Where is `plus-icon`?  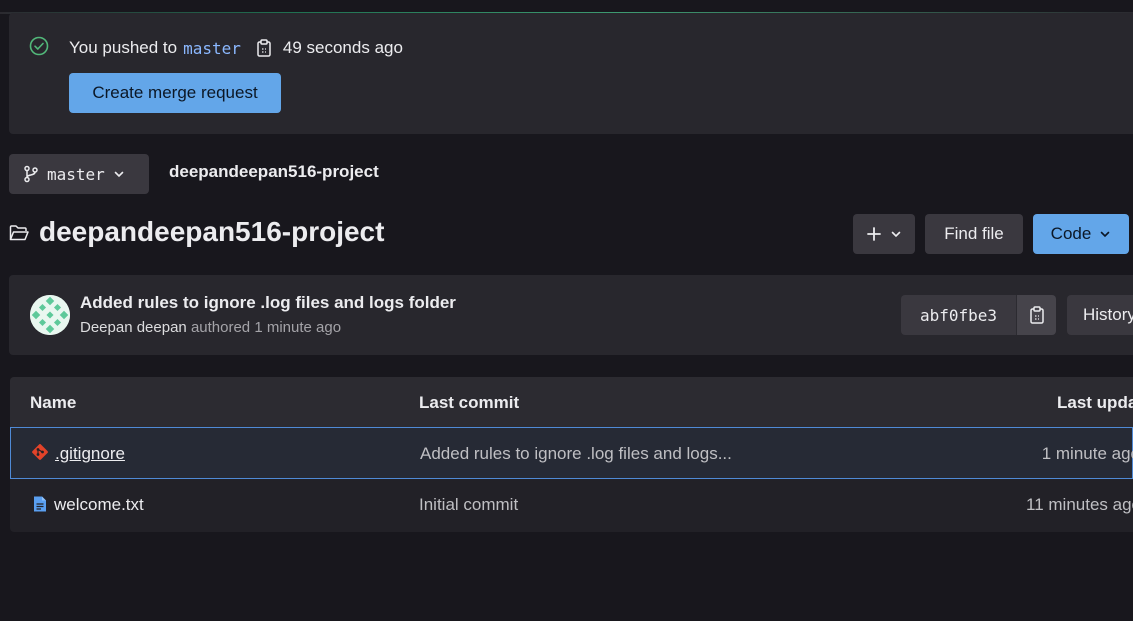 plus-icon is located at coordinates (874, 234).